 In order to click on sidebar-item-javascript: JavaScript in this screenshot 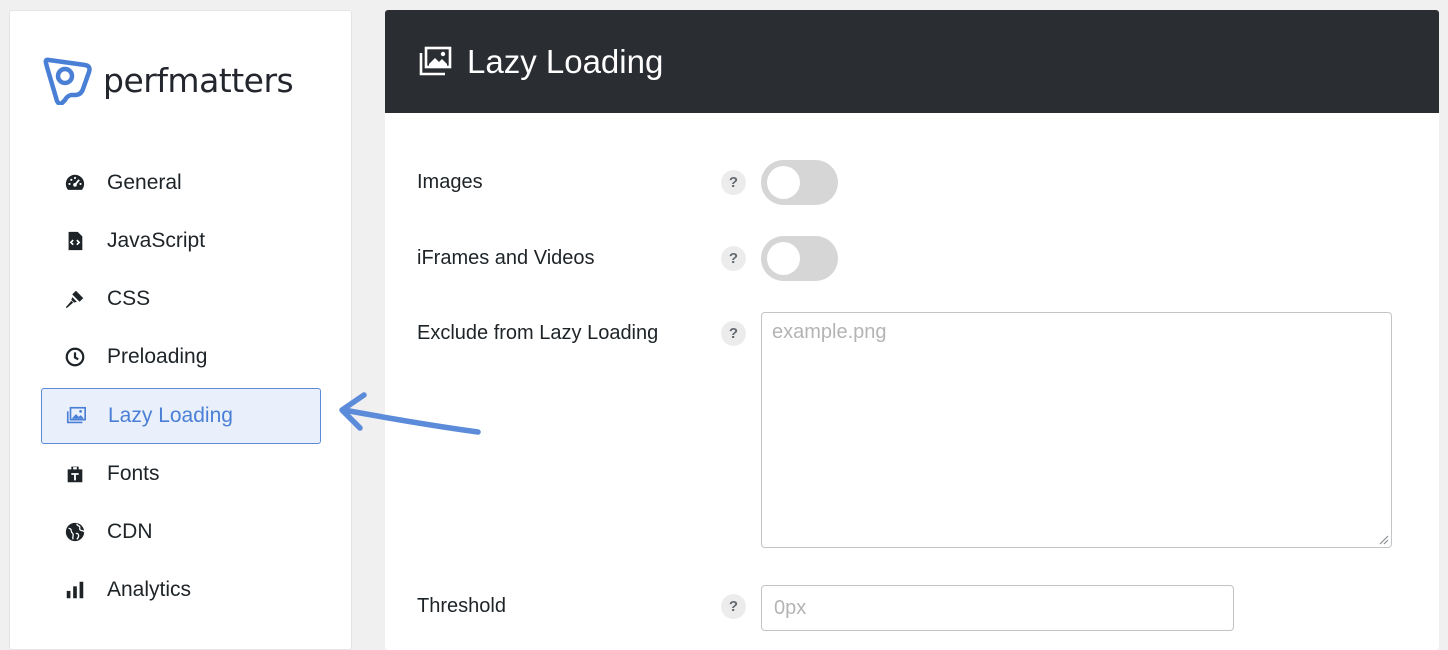, I will do `click(181, 241)`.